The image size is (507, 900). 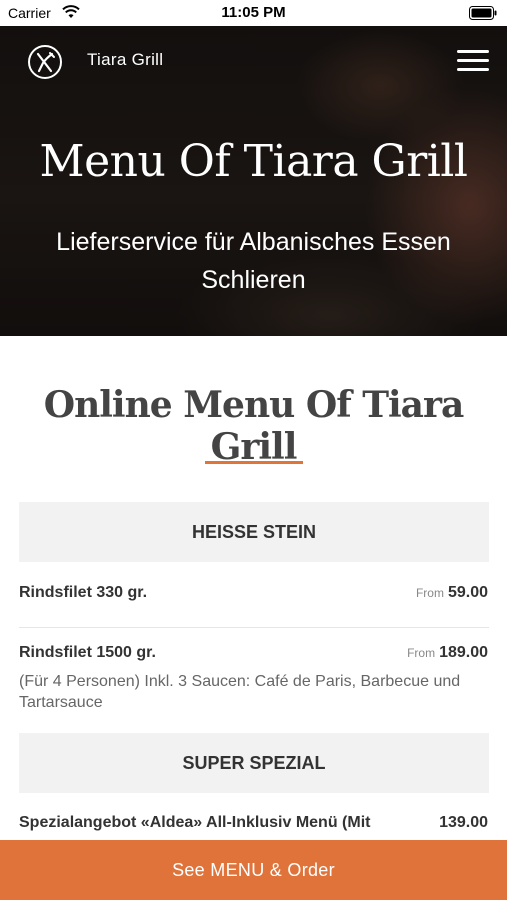 What do you see at coordinates (253, 161) in the screenshot?
I see `hero-title: Menu Of Tiara Grill` at bounding box center [253, 161].